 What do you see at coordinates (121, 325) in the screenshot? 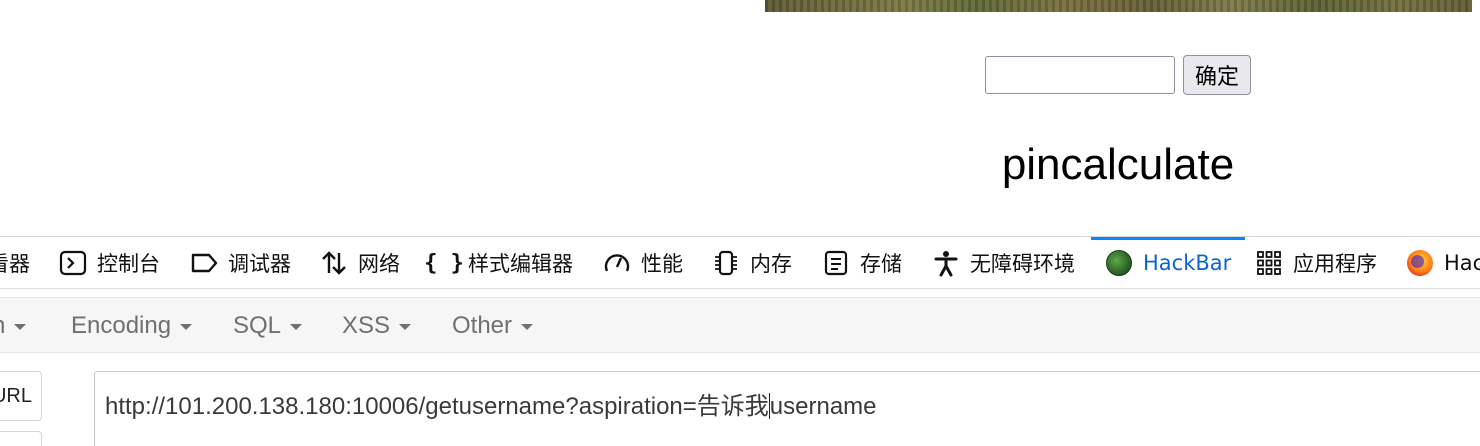
I see `menu-label: Encoding` at bounding box center [121, 325].